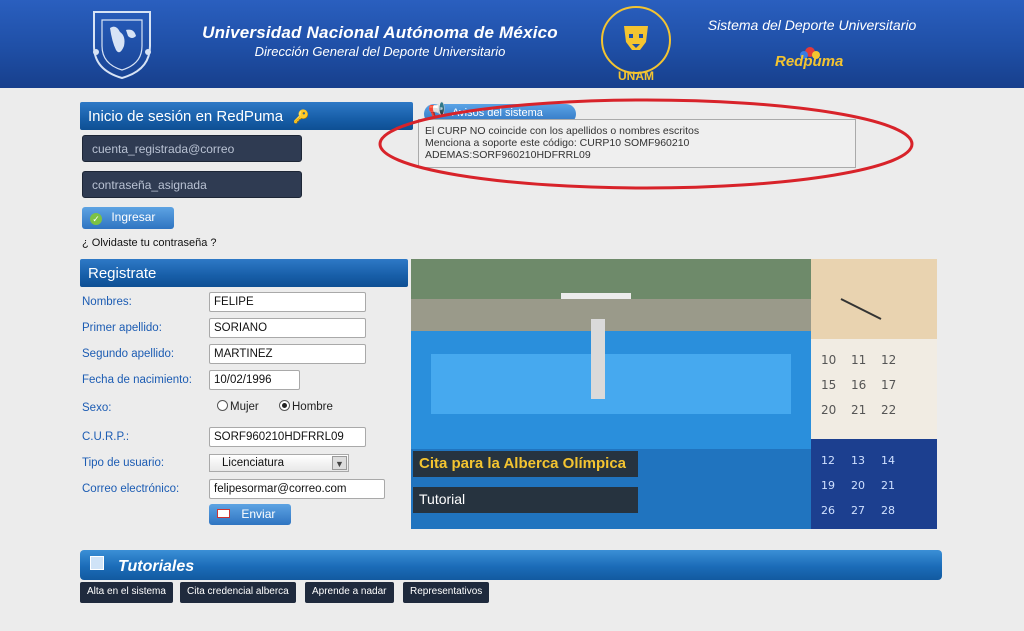 The width and height of the screenshot is (1024, 631). What do you see at coordinates (284, 405) in the screenshot?
I see `radio-selected-icon` at bounding box center [284, 405].